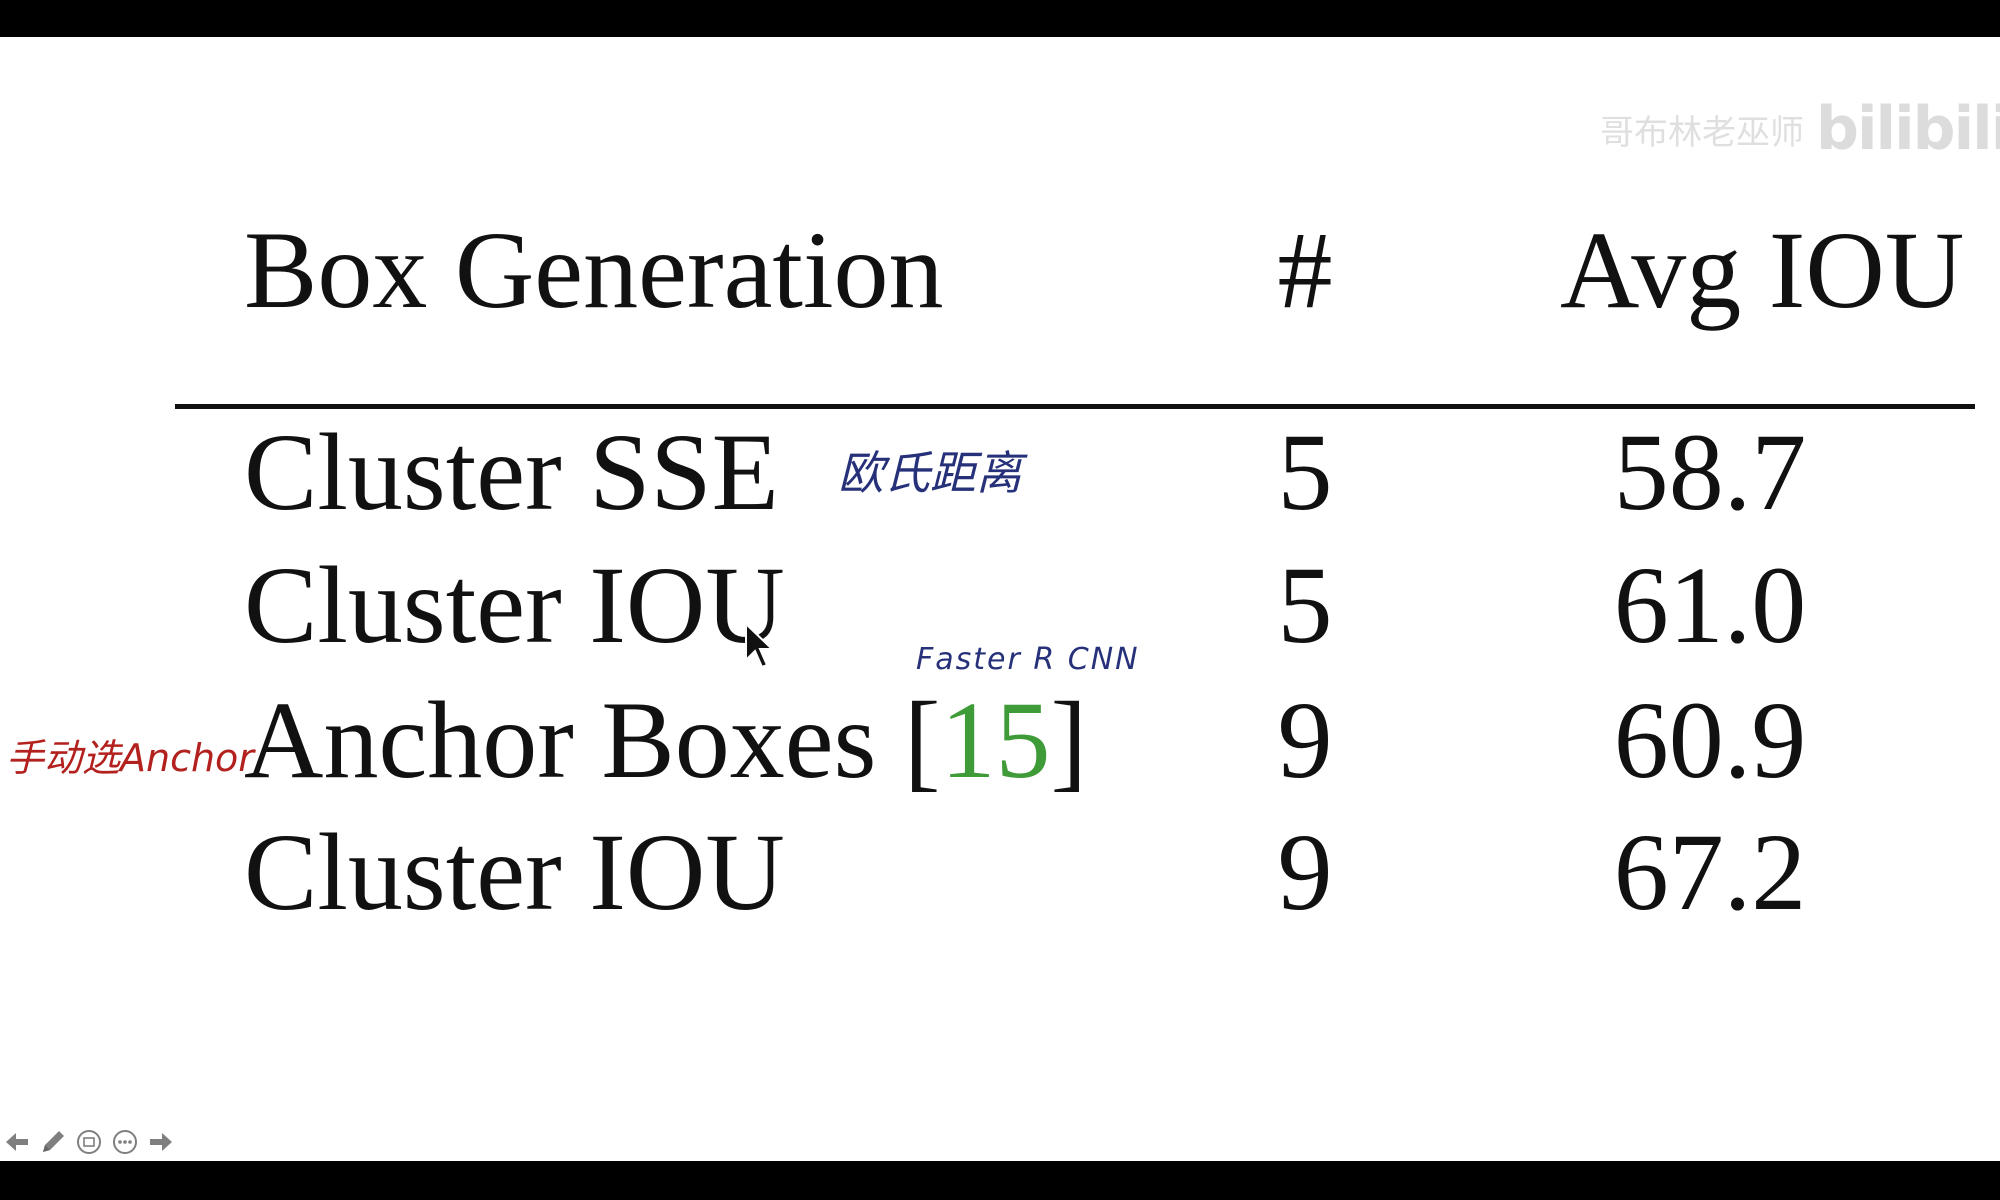 The width and height of the screenshot is (2000, 1200). Describe the element at coordinates (996, 740) in the screenshot. I see `reference-number-link: 15` at that location.